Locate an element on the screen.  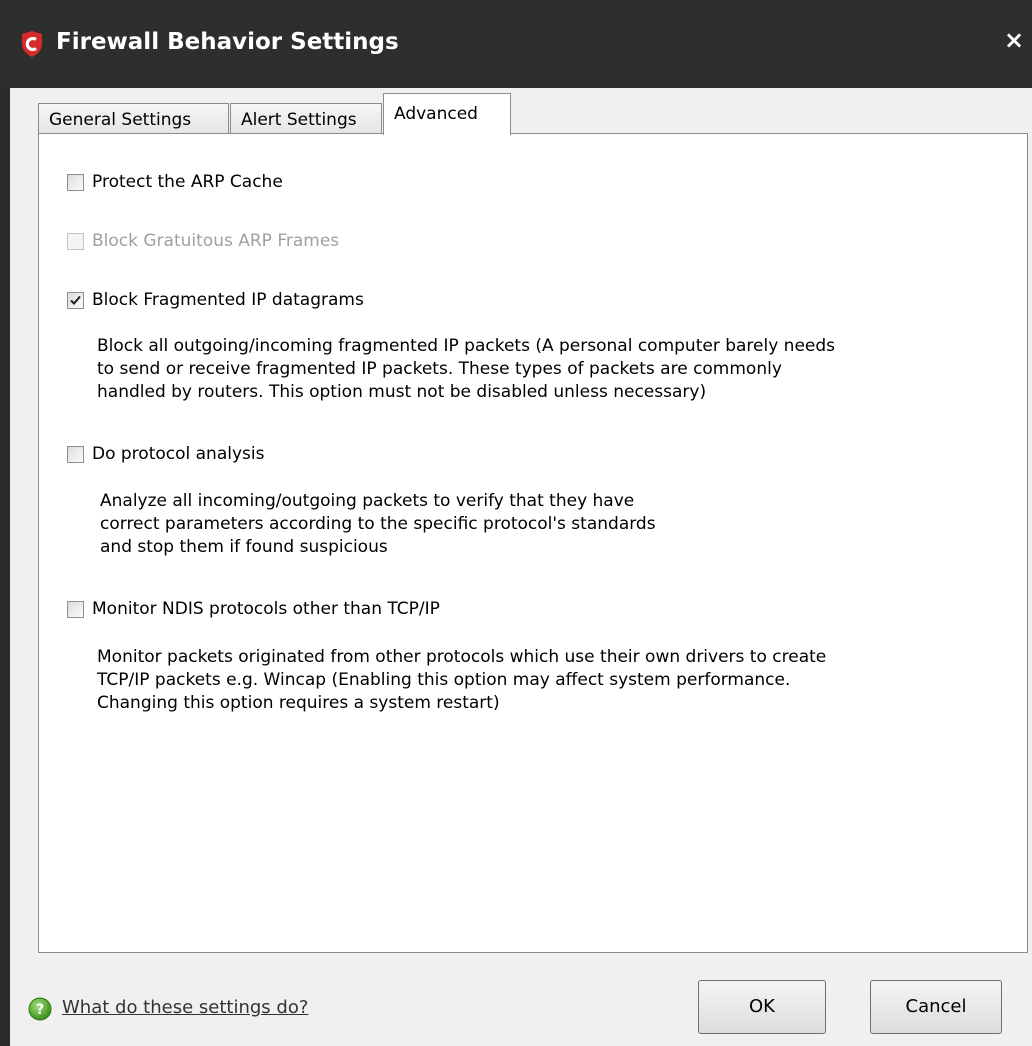
comodo-logo-icon is located at coordinates (32, 44).